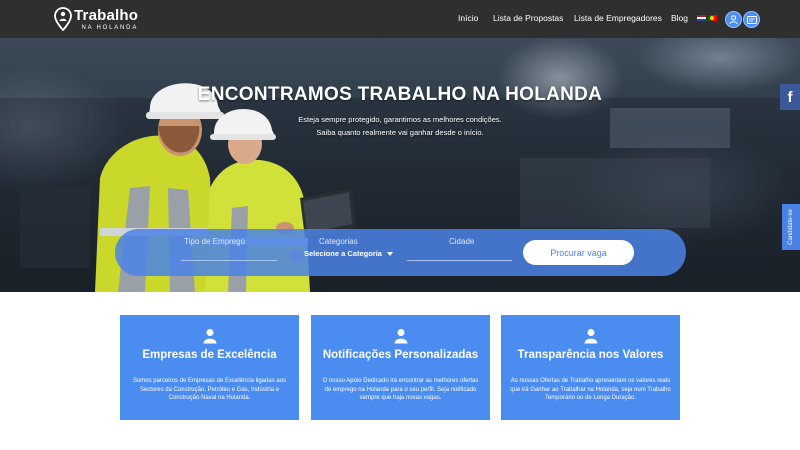 This screenshot has width=800, height=450. Describe the element at coordinates (590, 355) in the screenshot. I see `feature-card-title: Transparência nos Valores` at that location.